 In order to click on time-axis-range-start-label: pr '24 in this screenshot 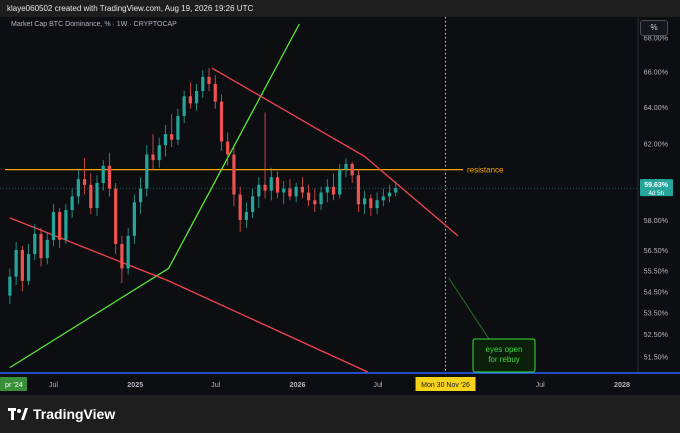, I will do `click(14, 384)`.